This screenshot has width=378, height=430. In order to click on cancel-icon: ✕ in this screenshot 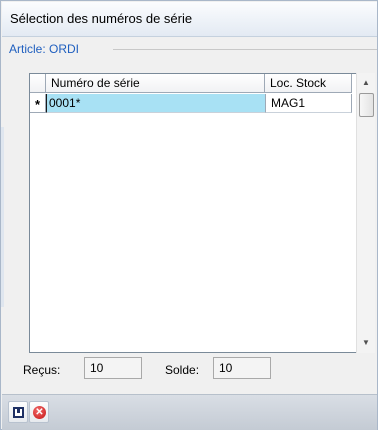, I will do `click(39, 412)`.